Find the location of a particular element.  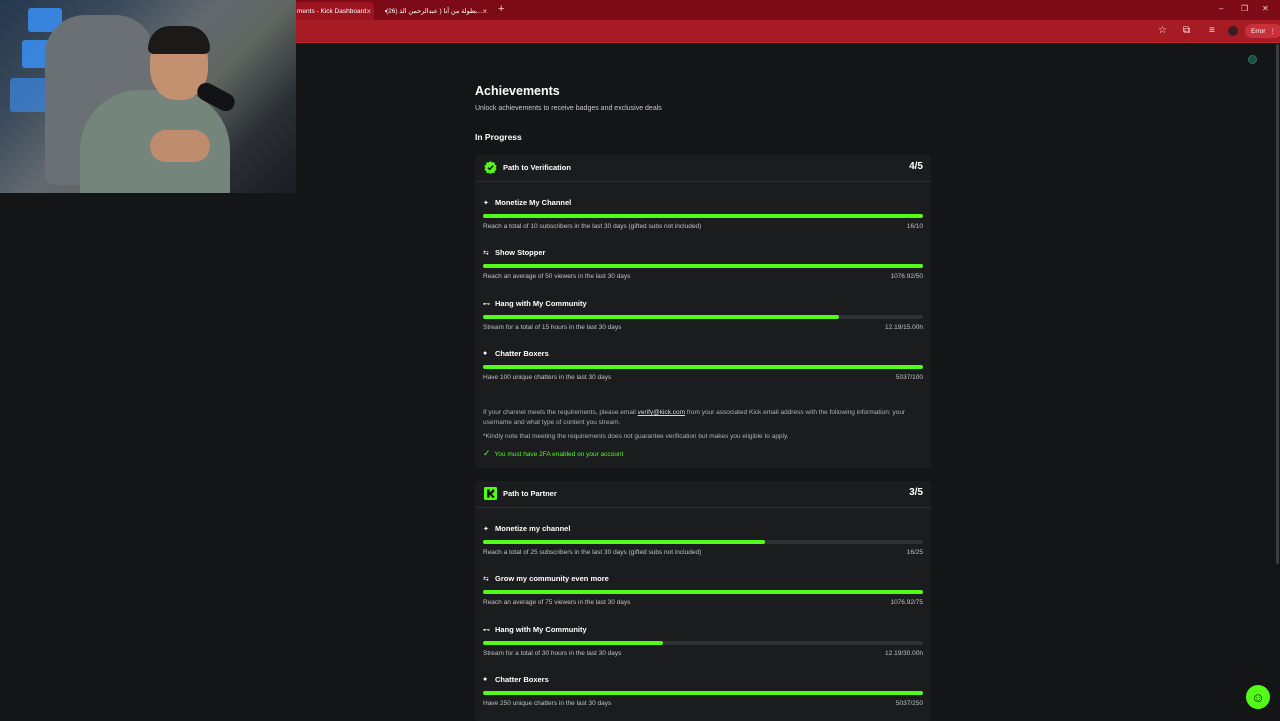

error-button: Error ⋮ is located at coordinates (1262, 31).